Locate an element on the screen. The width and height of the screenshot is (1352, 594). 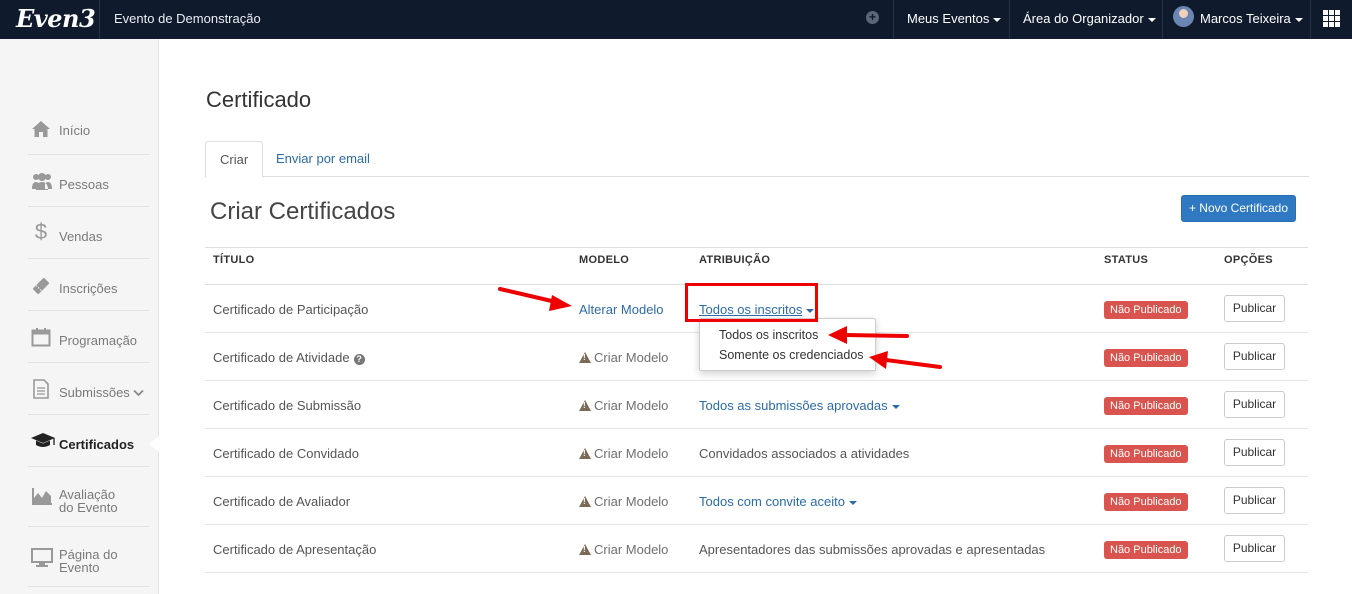
annotation-arrows is located at coordinates (720, 328).